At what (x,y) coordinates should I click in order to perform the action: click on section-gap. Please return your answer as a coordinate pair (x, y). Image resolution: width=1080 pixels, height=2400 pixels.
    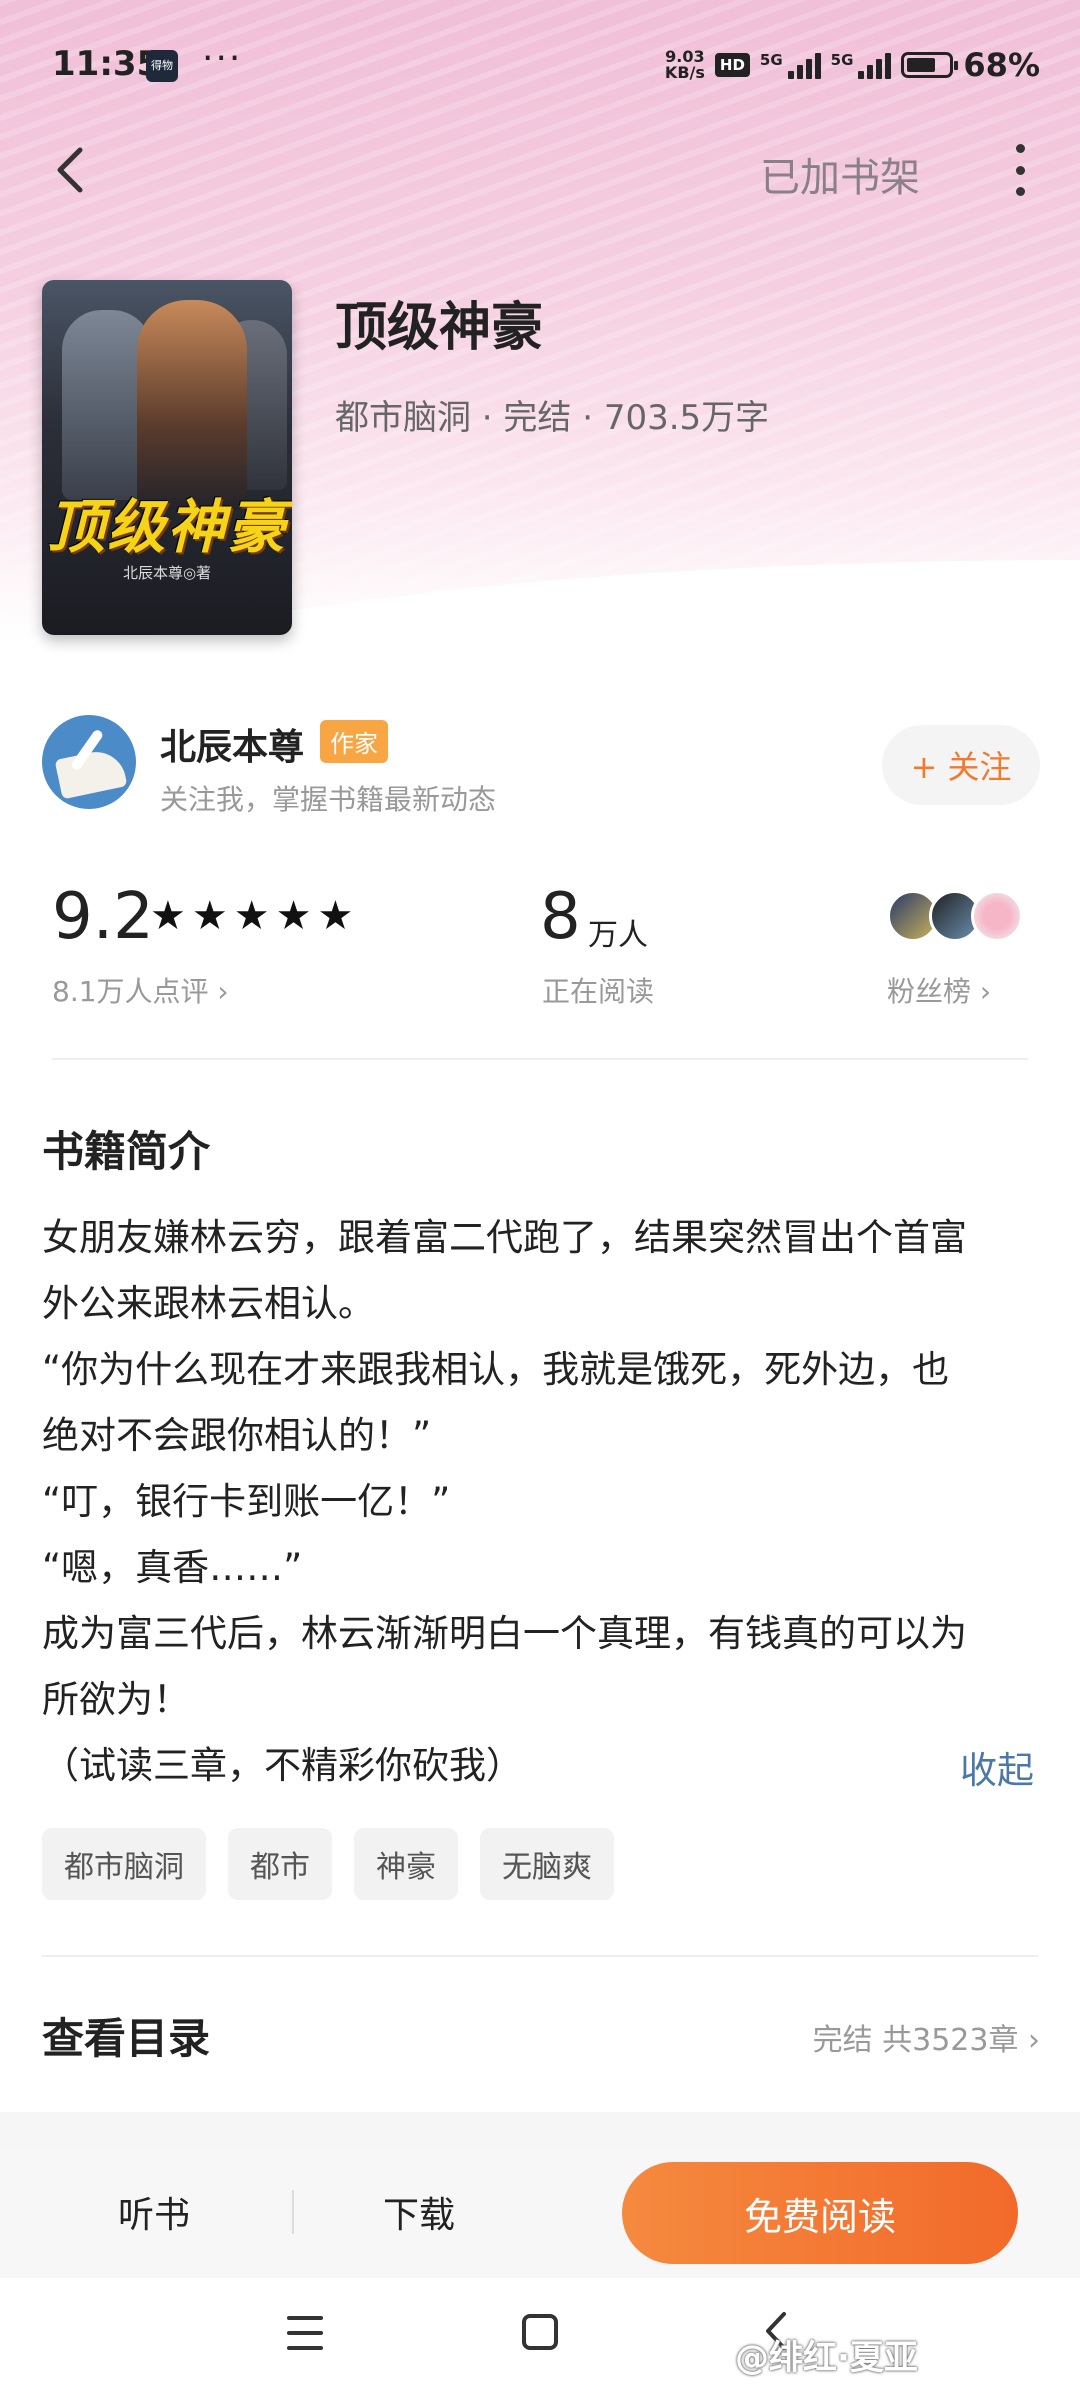
    Looking at the image, I should click on (540, 2130).